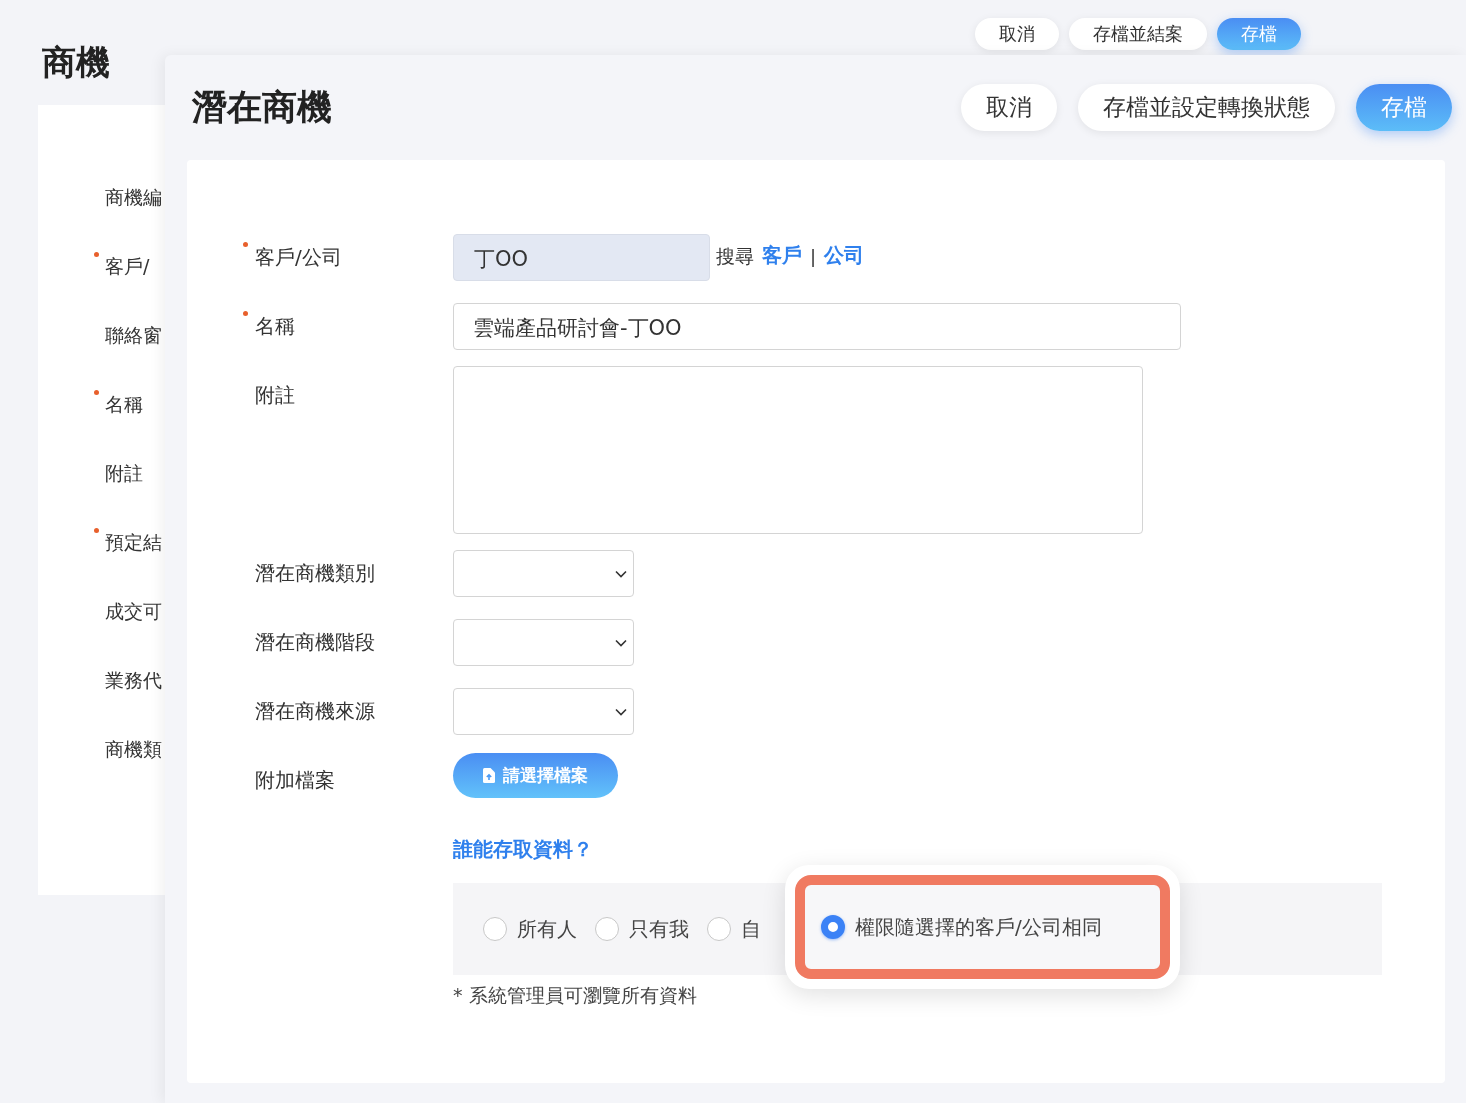 The image size is (1466, 1103). Describe the element at coordinates (581, 257) in the screenshot. I see `customer-field: 丁OO` at that location.